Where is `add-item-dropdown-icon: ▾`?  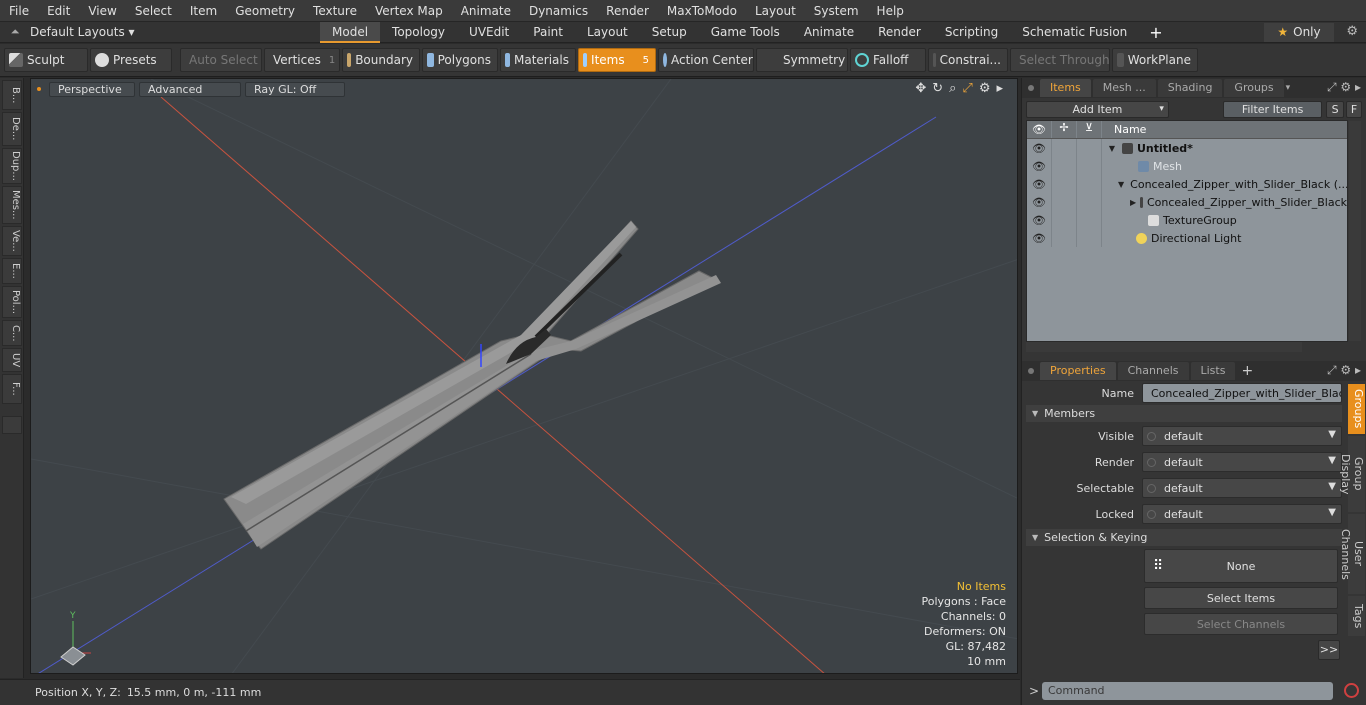
add-item-dropdown-icon: ▾ is located at coordinates (1161, 109).